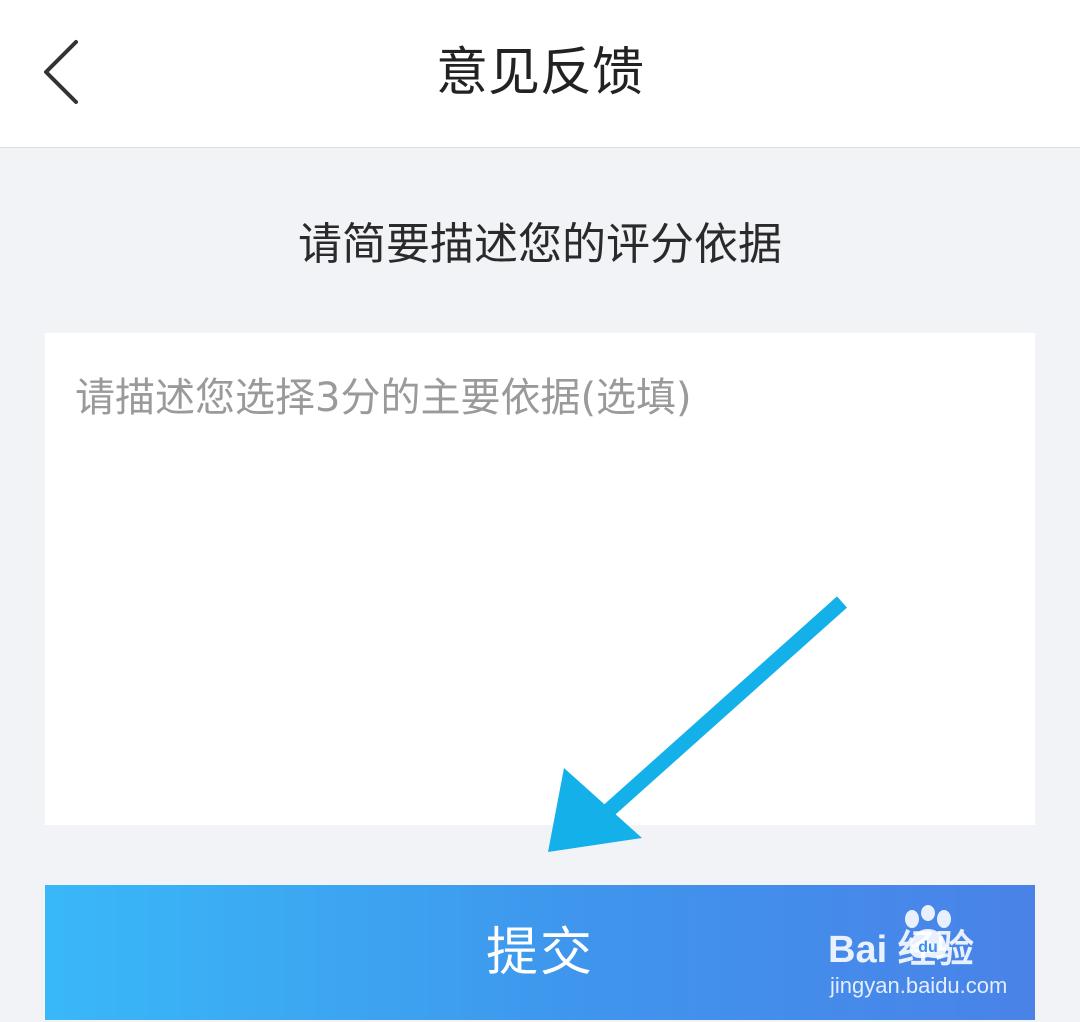 The width and height of the screenshot is (1080, 1022). What do you see at coordinates (540, 952) in the screenshot?
I see `submit-button: 提交` at bounding box center [540, 952].